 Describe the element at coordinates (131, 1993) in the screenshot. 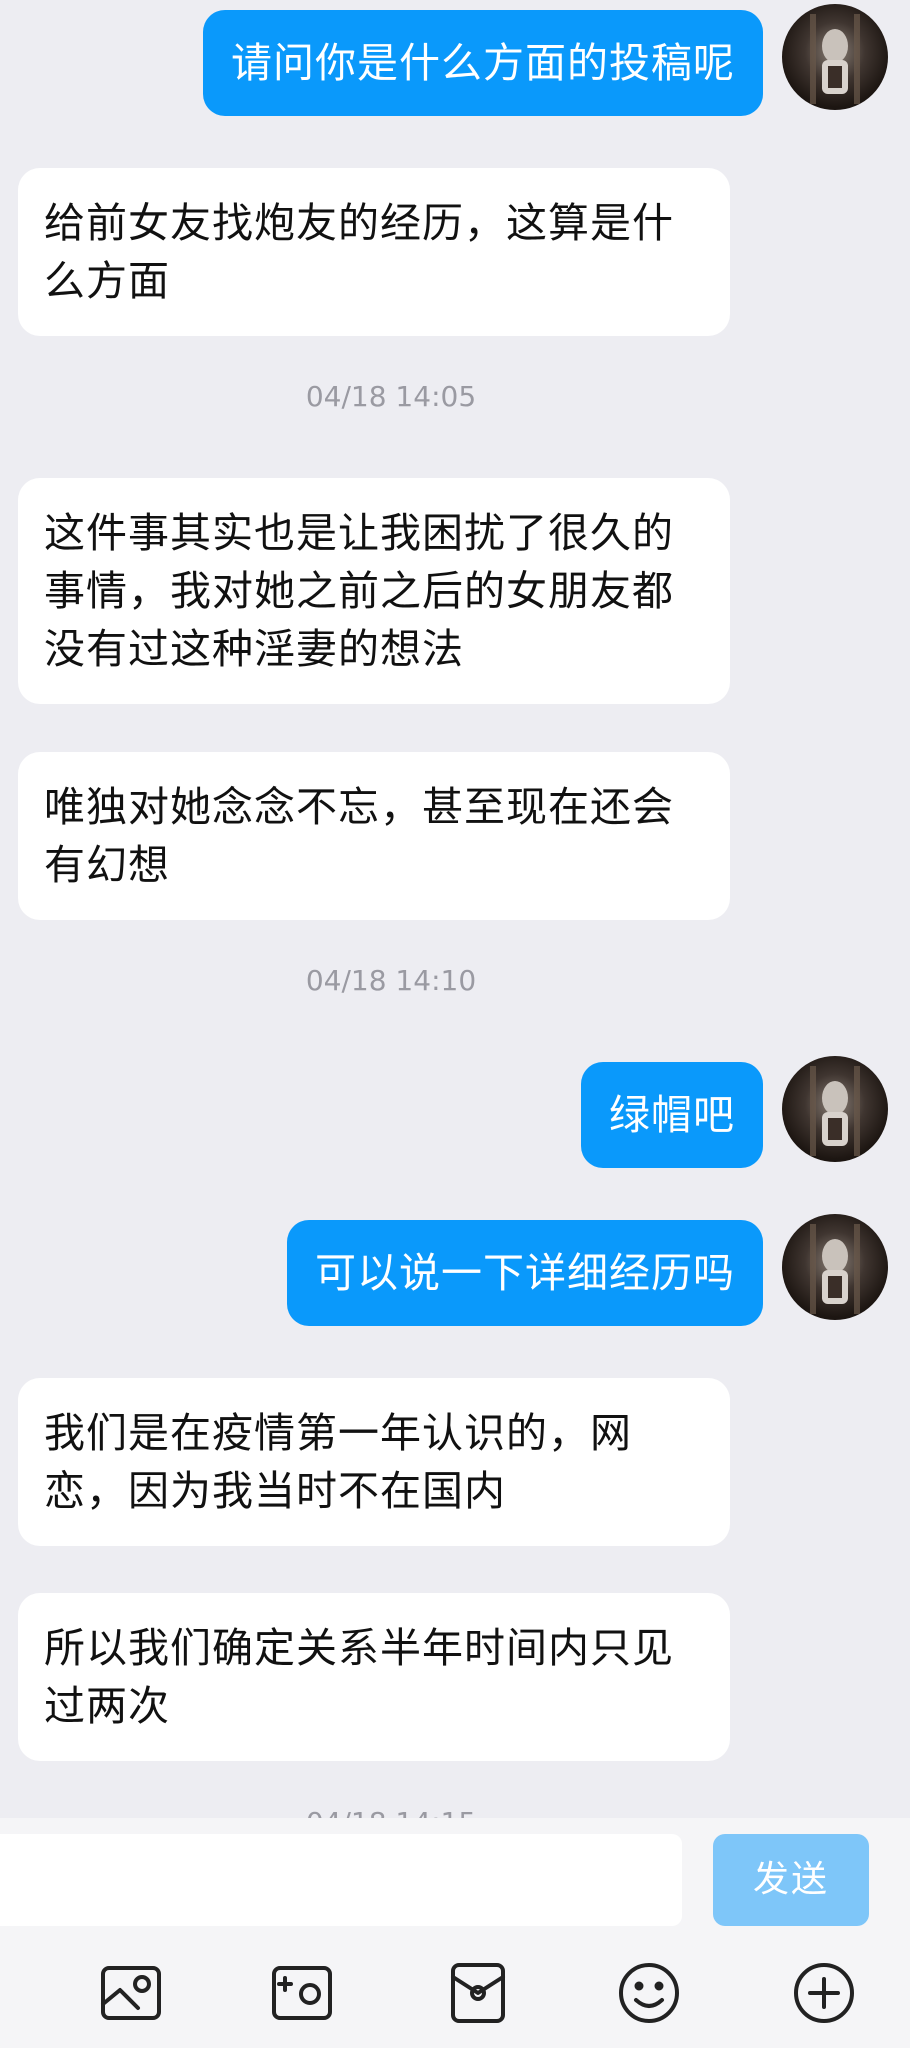

I see `image-icon` at that location.